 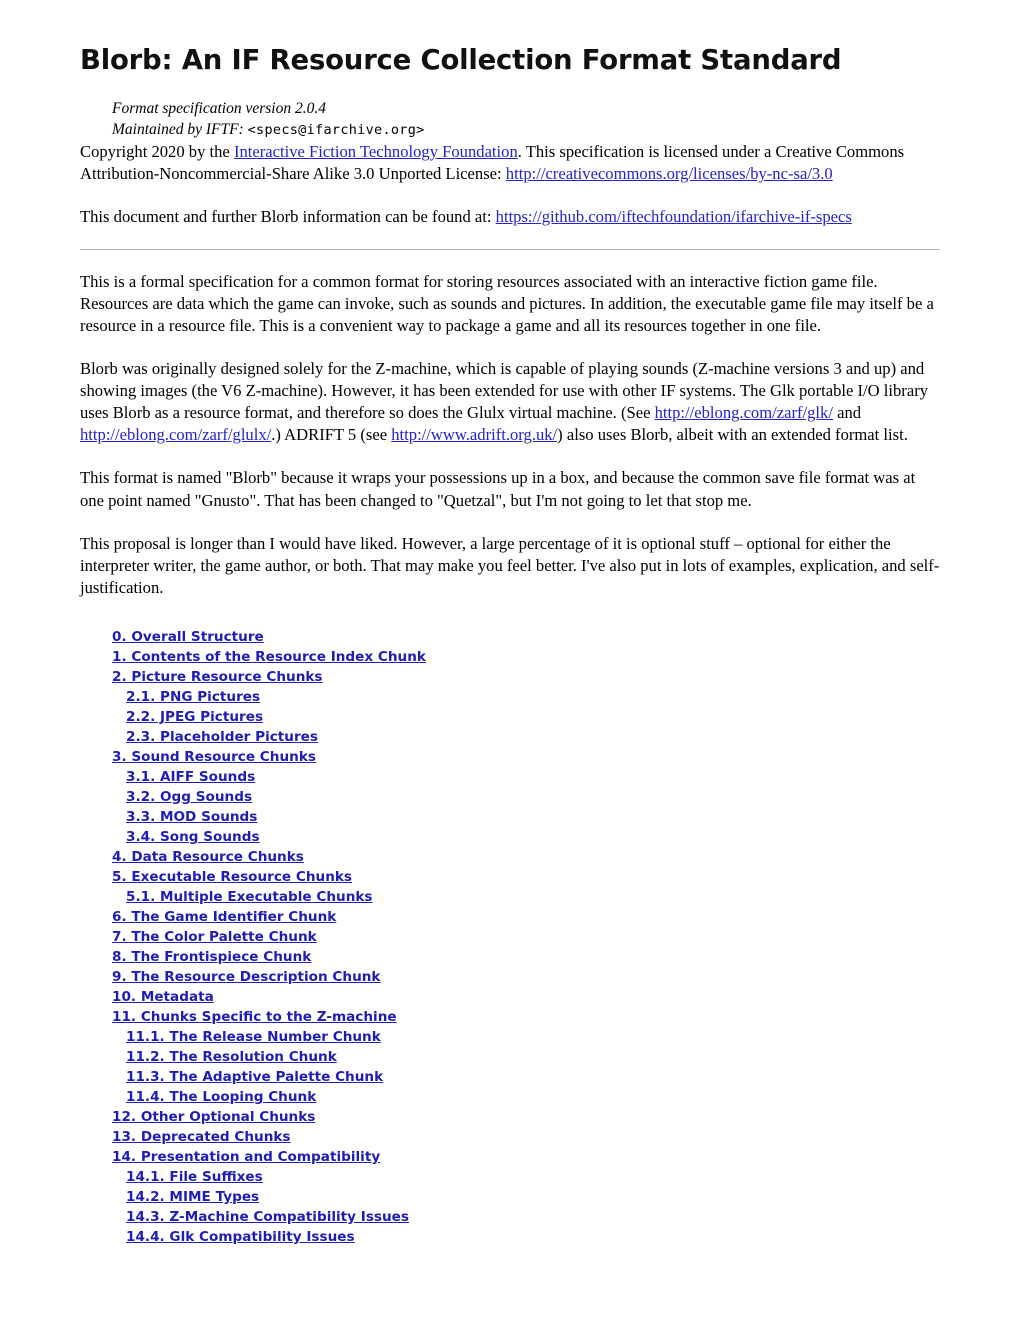 What do you see at coordinates (246, 977) in the screenshot?
I see `toc-link-17: 9. The Resource Description Chunk` at bounding box center [246, 977].